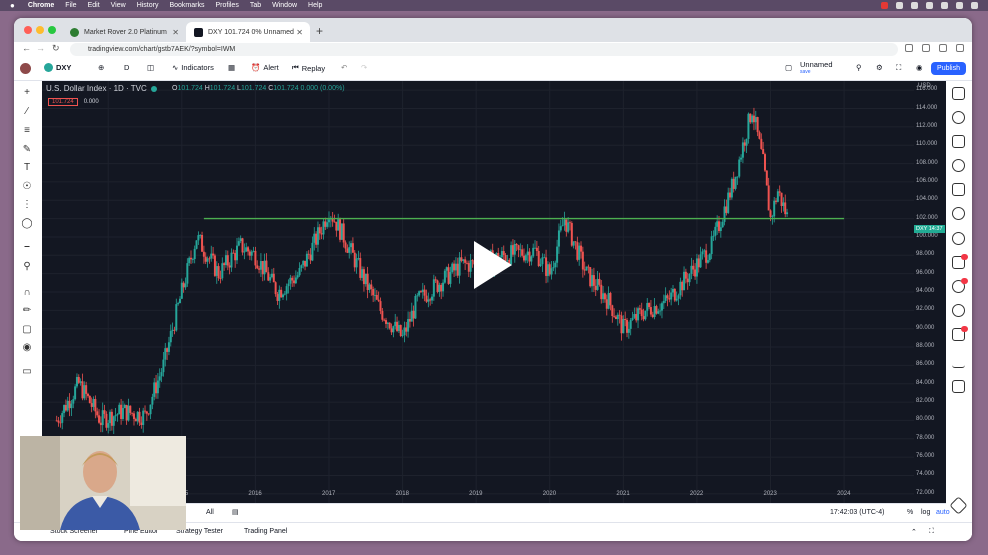 The image size is (988, 555). What do you see at coordinates (909, 48) in the screenshot?
I see `extension-icon` at bounding box center [909, 48].